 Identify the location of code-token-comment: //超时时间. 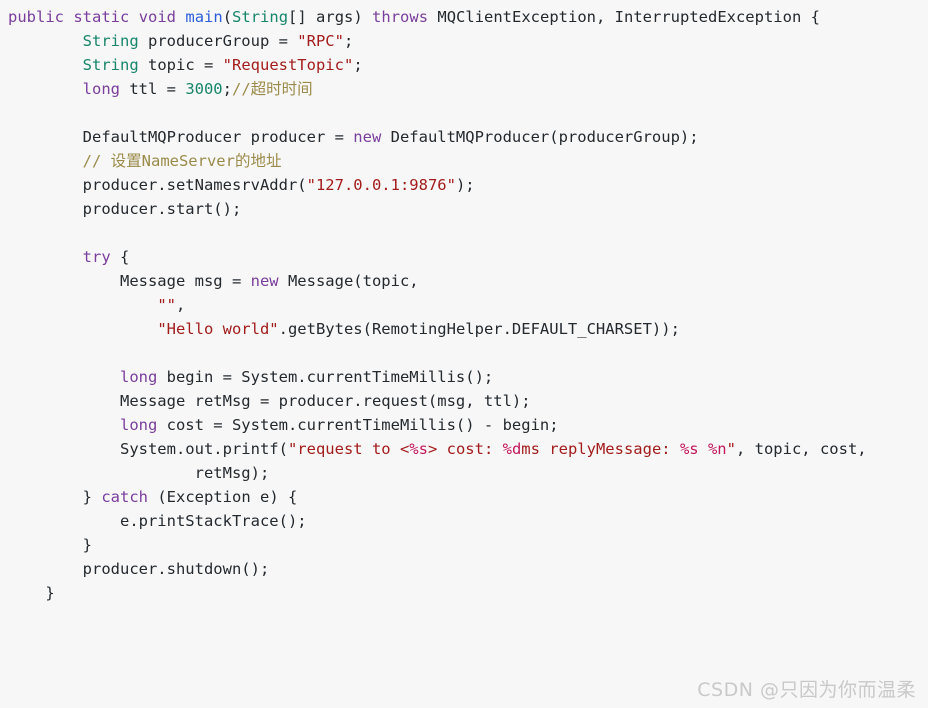
(272, 89).